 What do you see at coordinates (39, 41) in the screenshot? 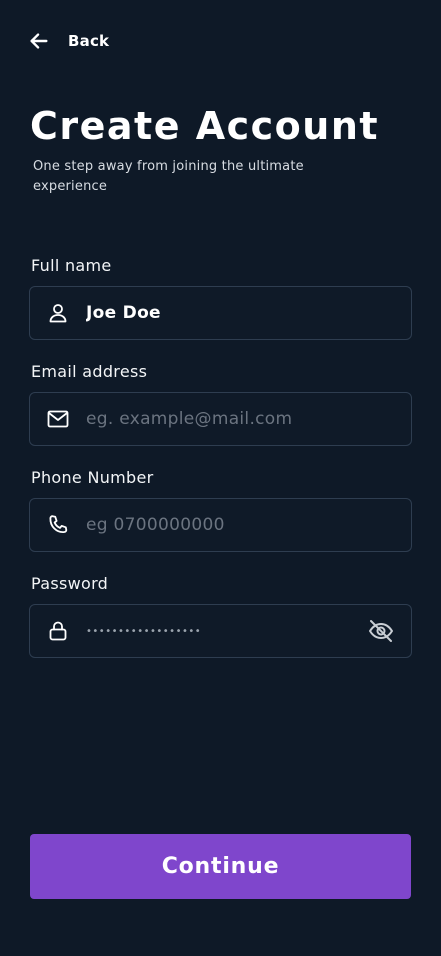
I see `arrow-left-icon` at bounding box center [39, 41].